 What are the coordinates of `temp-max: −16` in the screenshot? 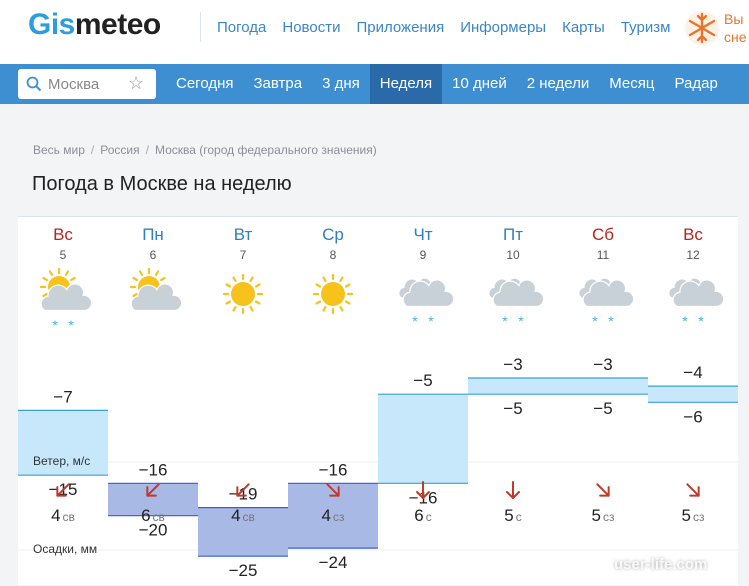 It's located at (333, 469).